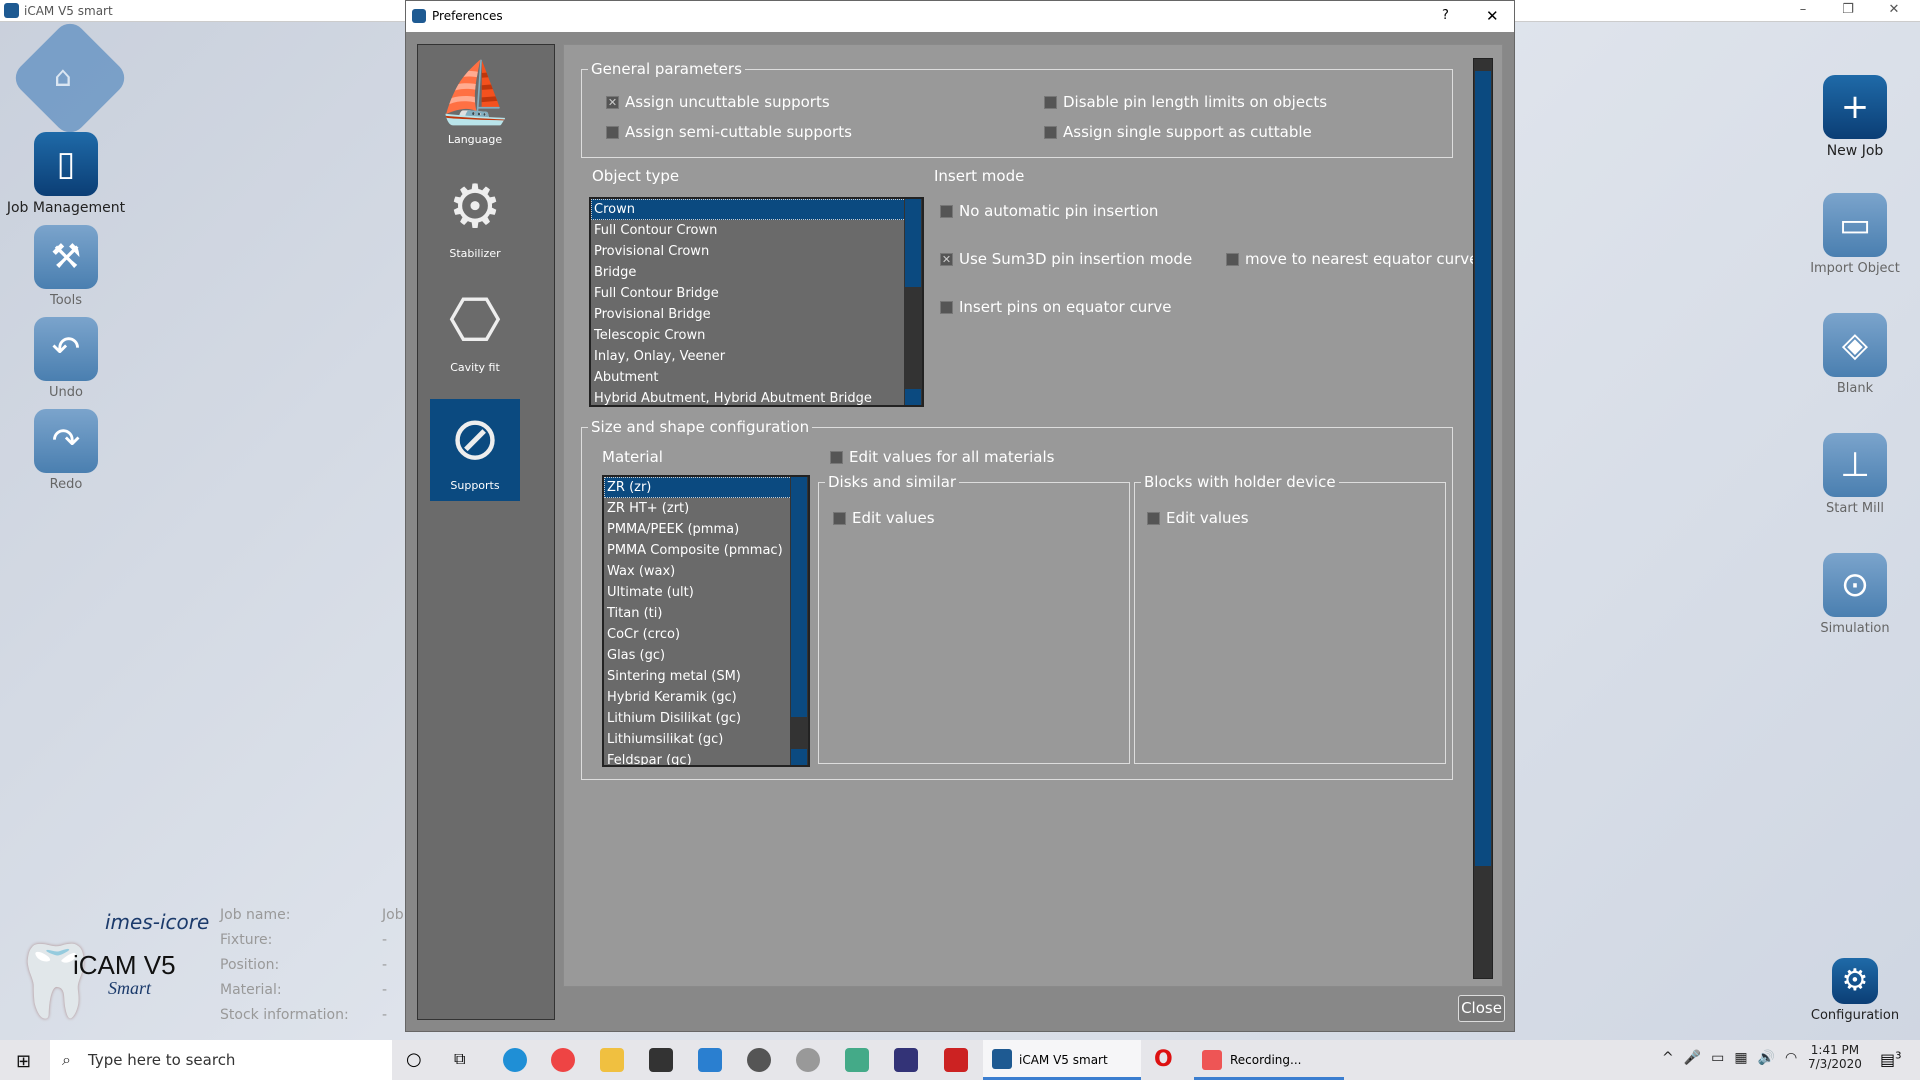 This screenshot has height=1080, width=1920. What do you see at coordinates (706, 634) in the screenshot?
I see `list-item: CoCr (crco)` at bounding box center [706, 634].